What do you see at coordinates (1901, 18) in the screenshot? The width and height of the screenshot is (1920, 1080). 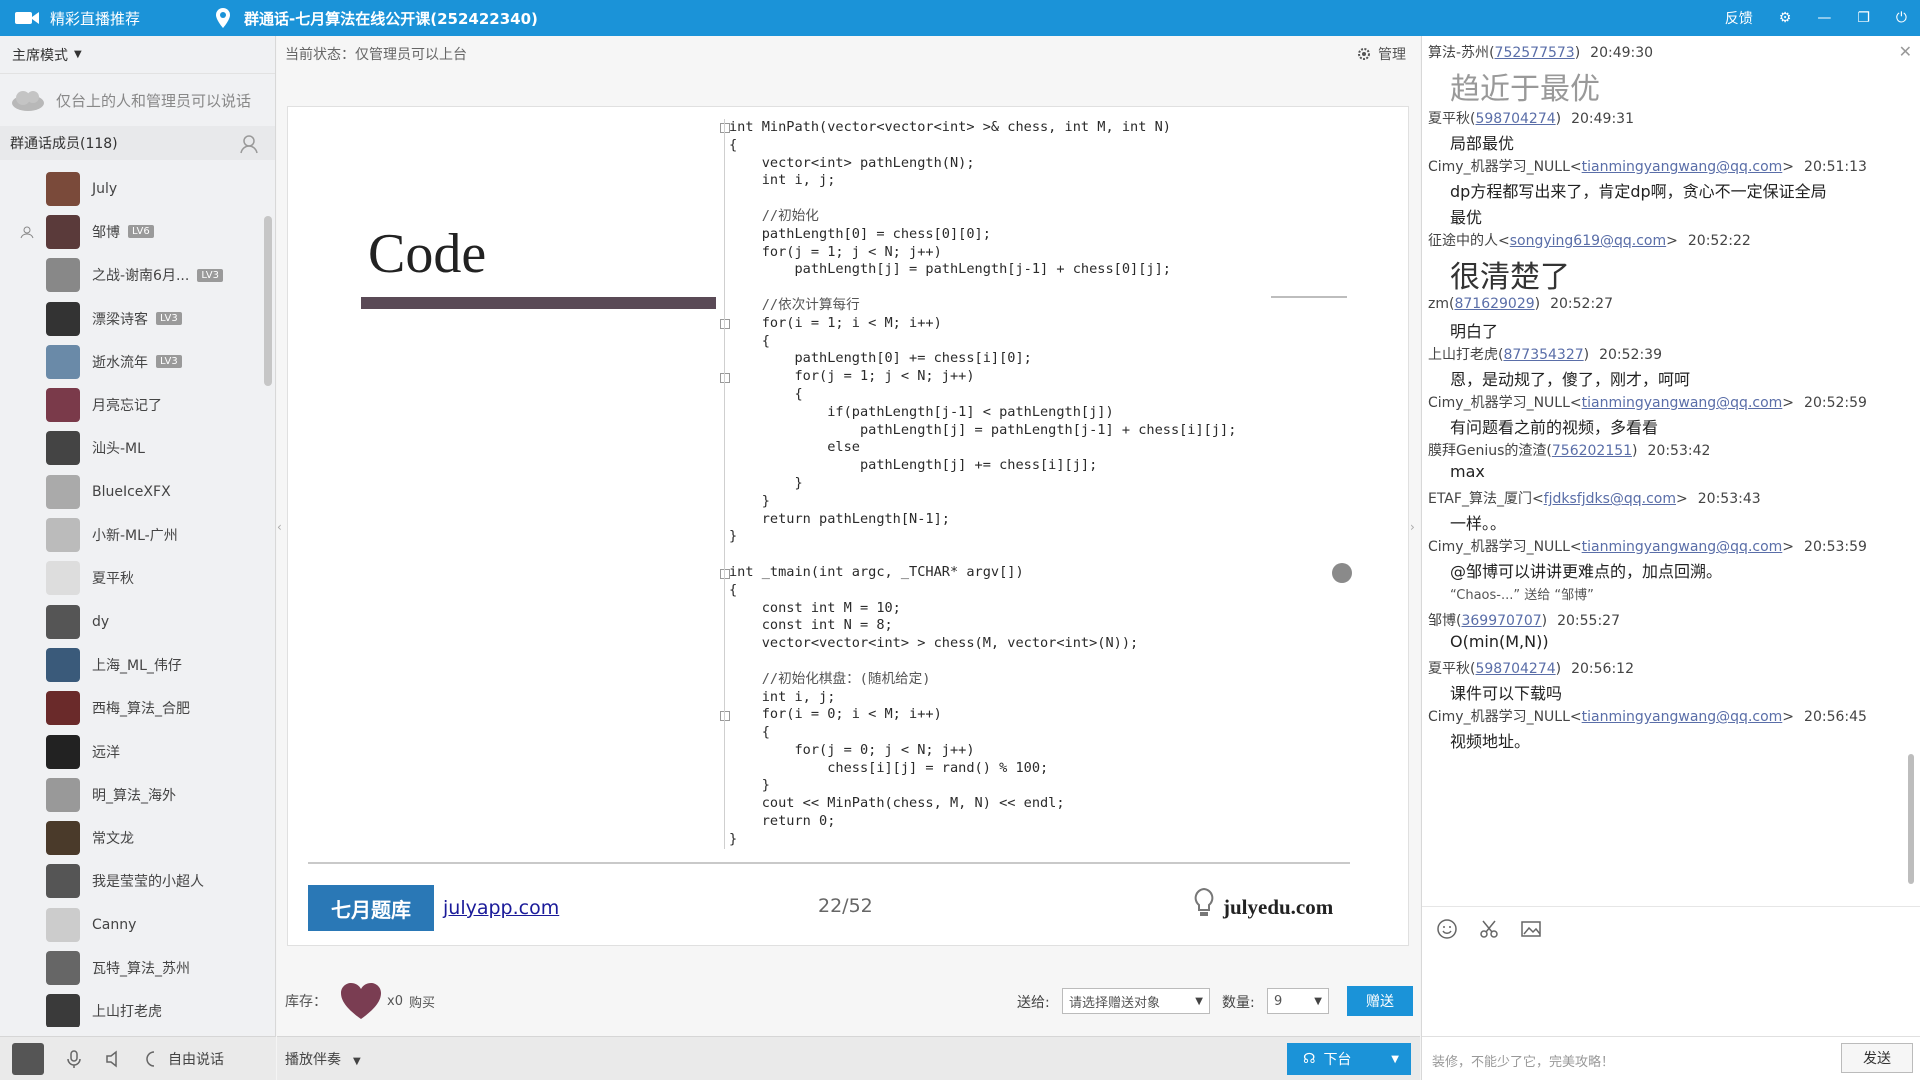 I see `close-button: ⏻` at bounding box center [1901, 18].